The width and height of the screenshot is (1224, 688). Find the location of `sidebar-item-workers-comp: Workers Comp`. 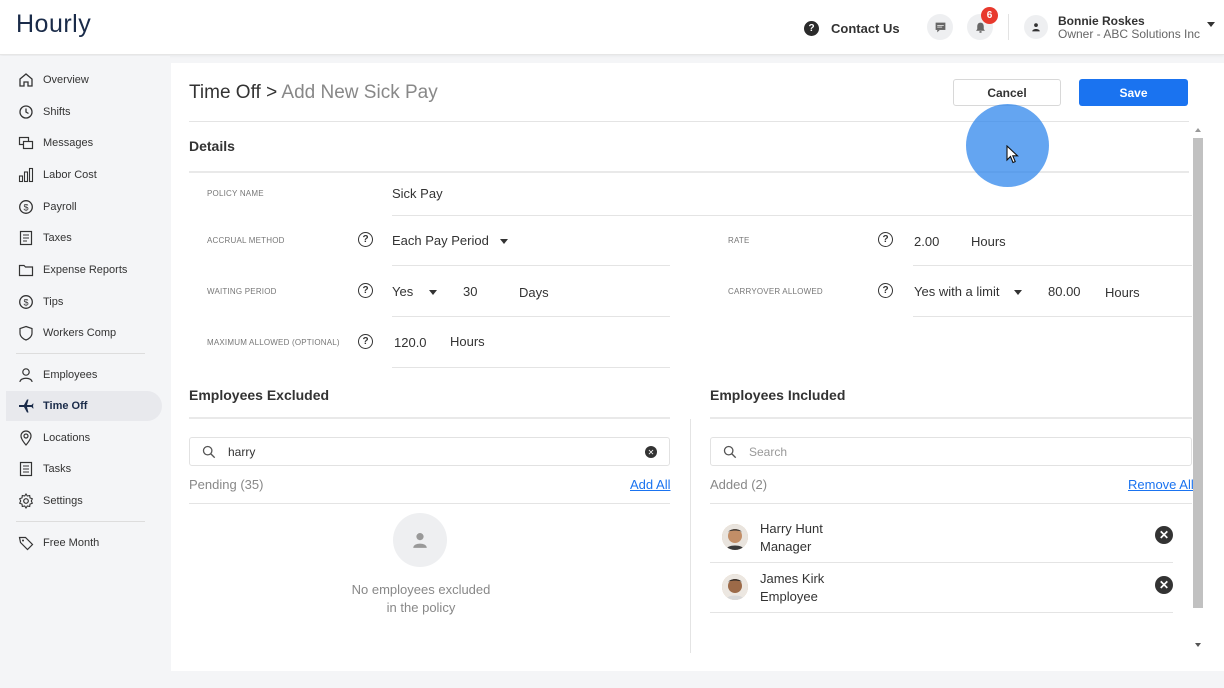

sidebar-item-workers-comp: Workers Comp is located at coordinates (84, 333).